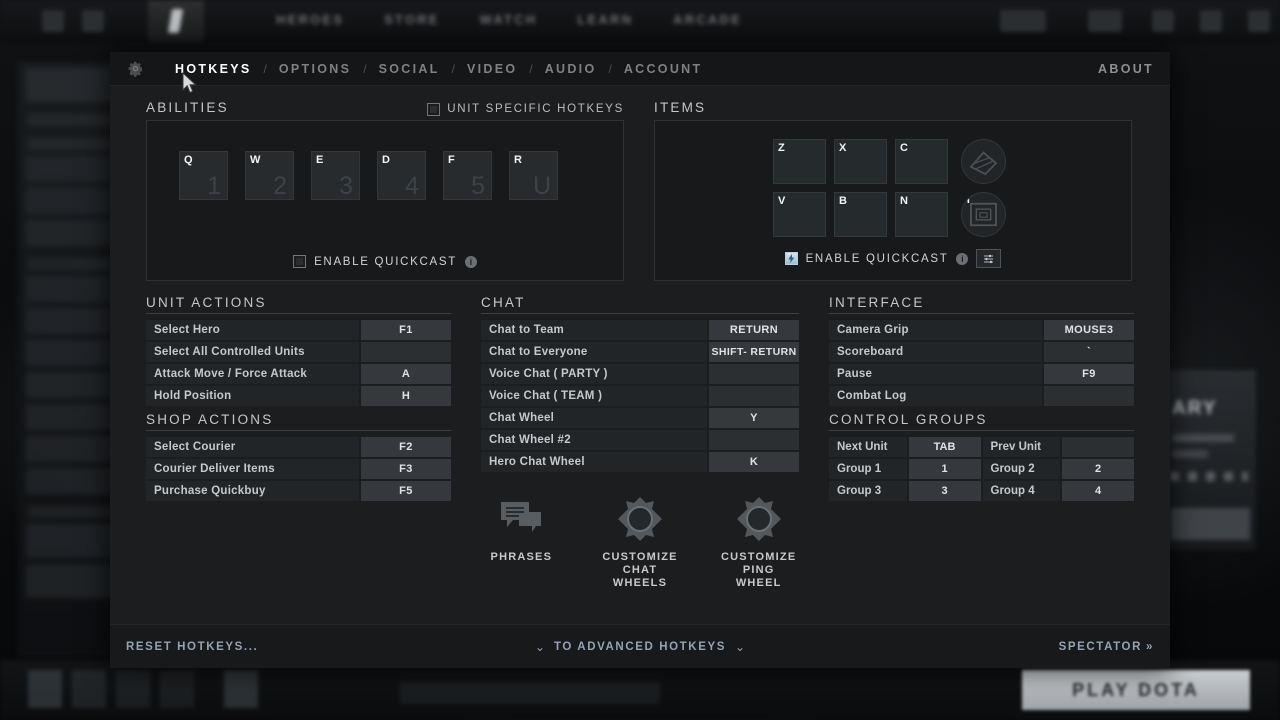  Describe the element at coordinates (921, 161) in the screenshot. I see `item-key-slot: C` at that location.